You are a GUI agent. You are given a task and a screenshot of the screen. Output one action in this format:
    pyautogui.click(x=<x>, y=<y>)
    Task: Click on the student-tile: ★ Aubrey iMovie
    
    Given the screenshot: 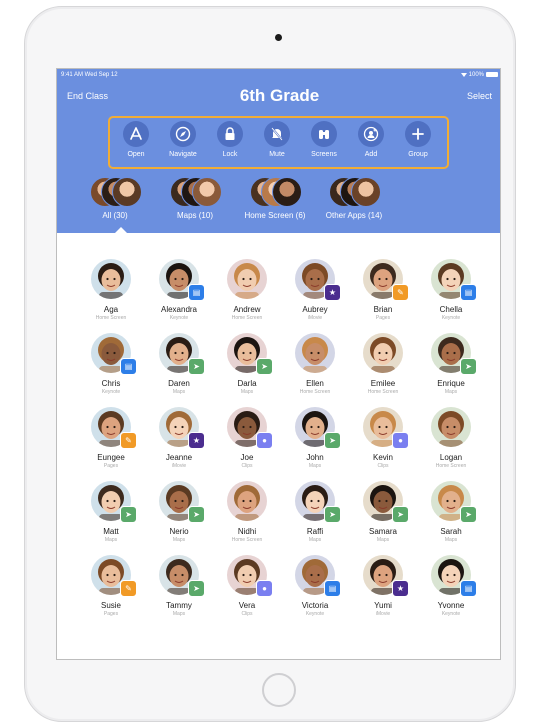 What is the action you would take?
    pyautogui.click(x=315, y=290)
    